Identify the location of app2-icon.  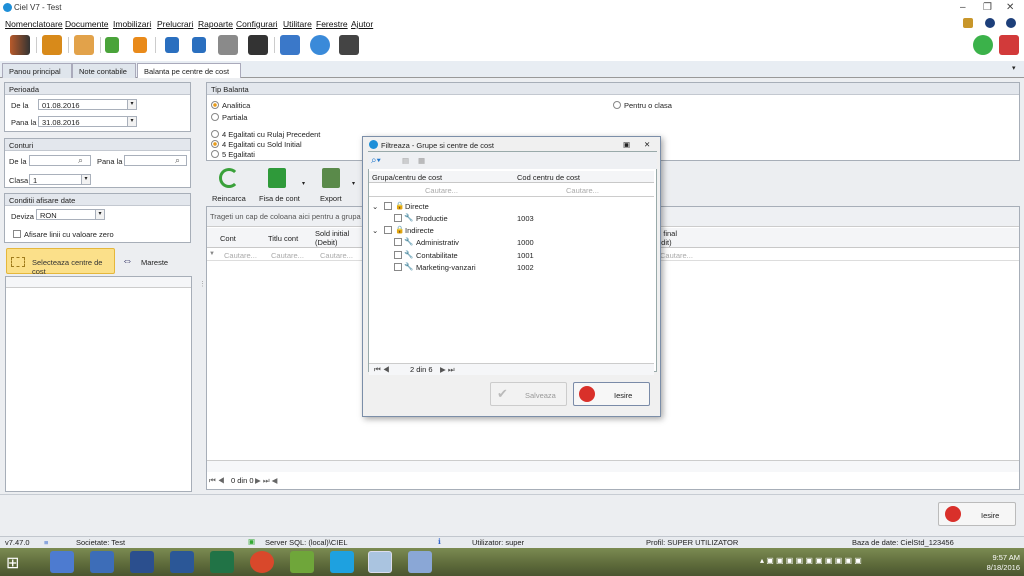
(420, 562).